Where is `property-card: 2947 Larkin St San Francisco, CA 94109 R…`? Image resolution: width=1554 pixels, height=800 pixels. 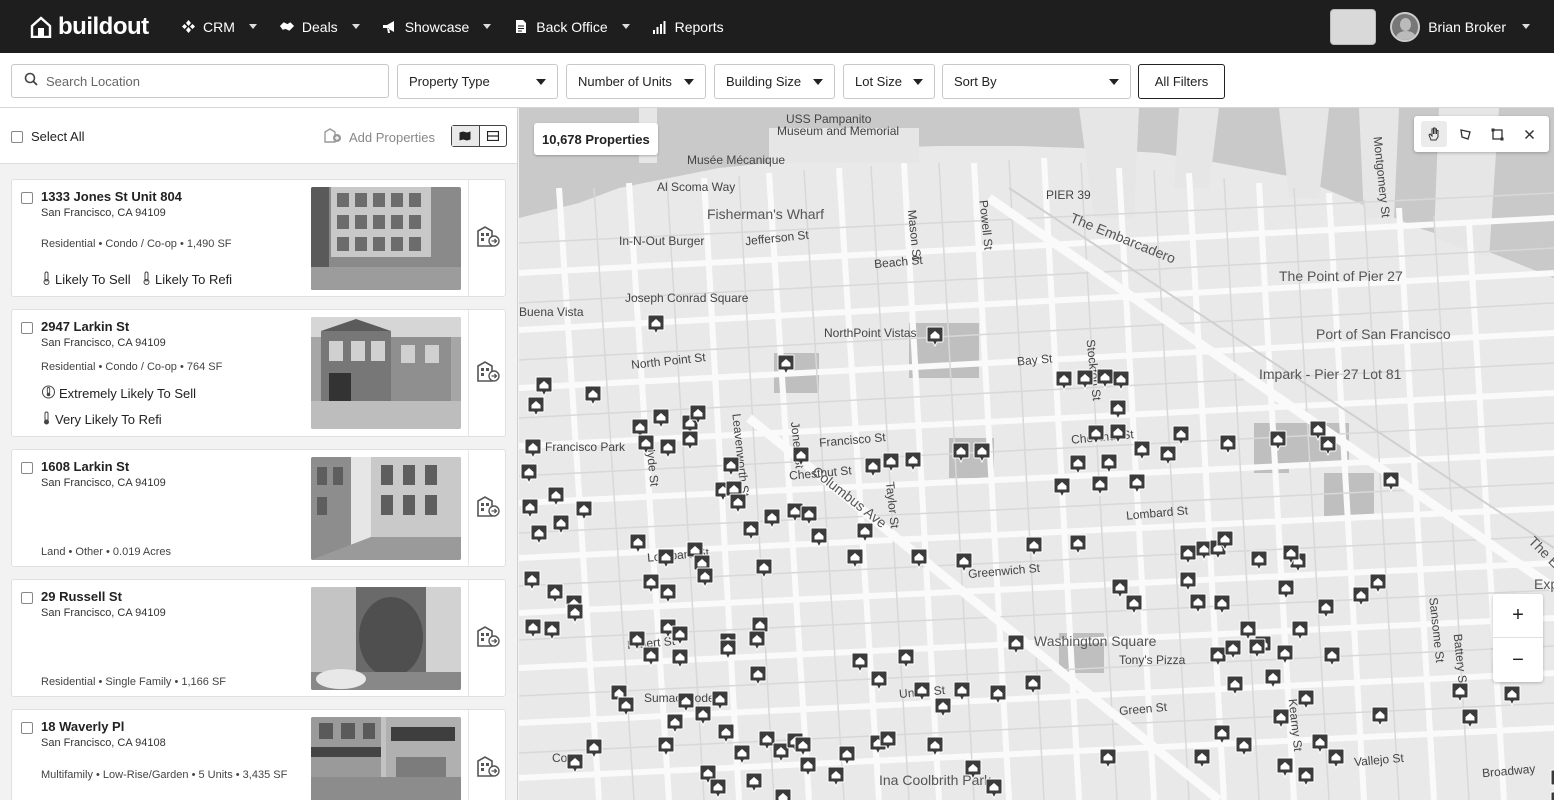 property-card: 2947 Larkin St San Francisco, CA 94109 R… is located at coordinates (258, 373).